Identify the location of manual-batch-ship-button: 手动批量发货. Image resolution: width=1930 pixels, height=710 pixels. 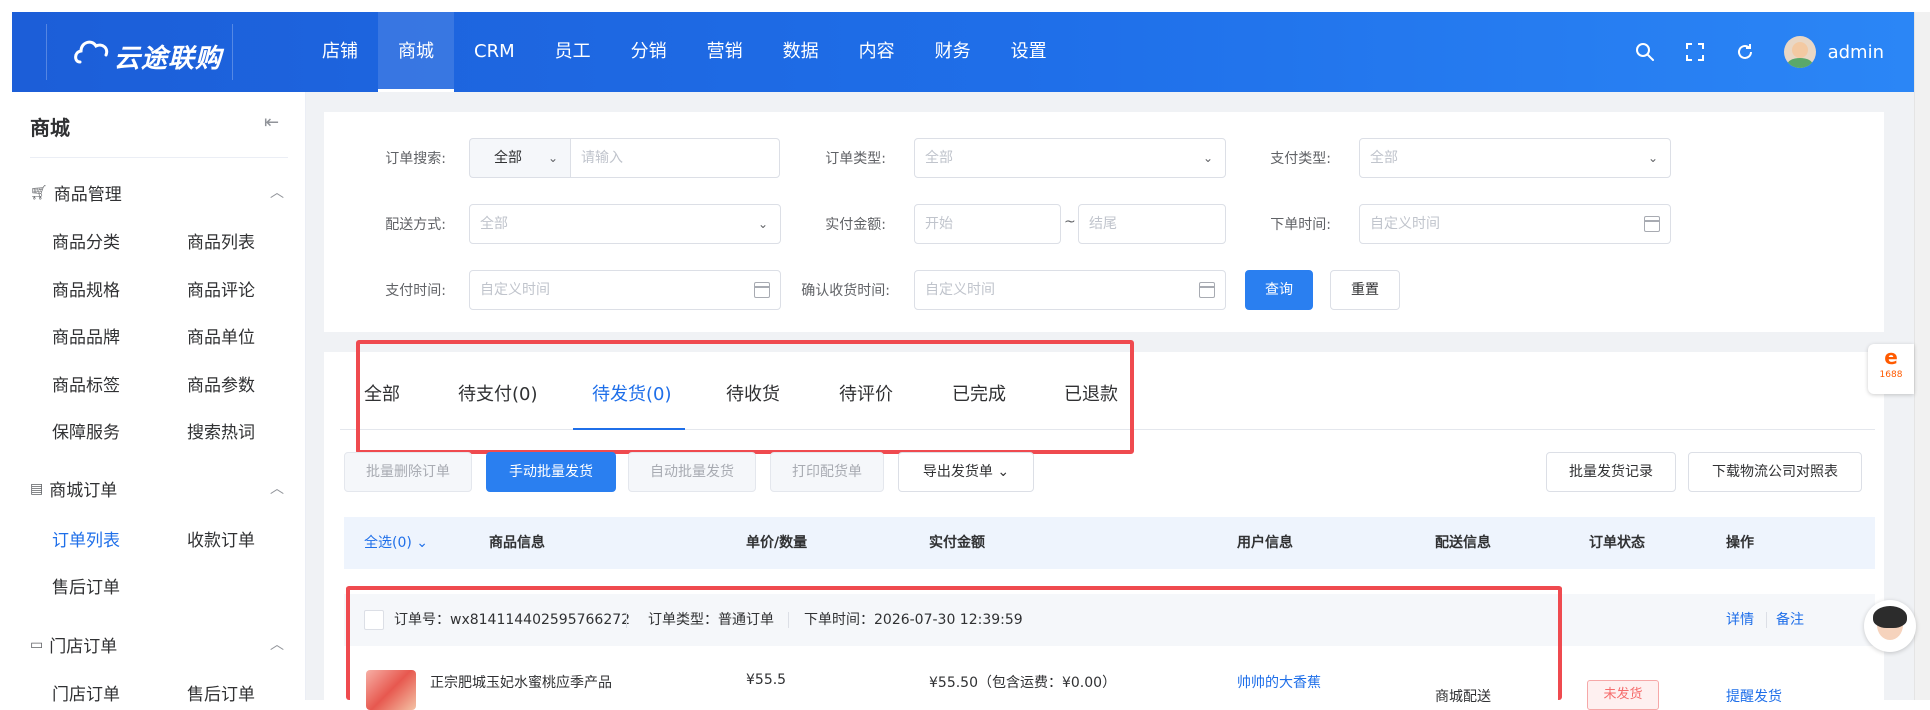
(551, 472).